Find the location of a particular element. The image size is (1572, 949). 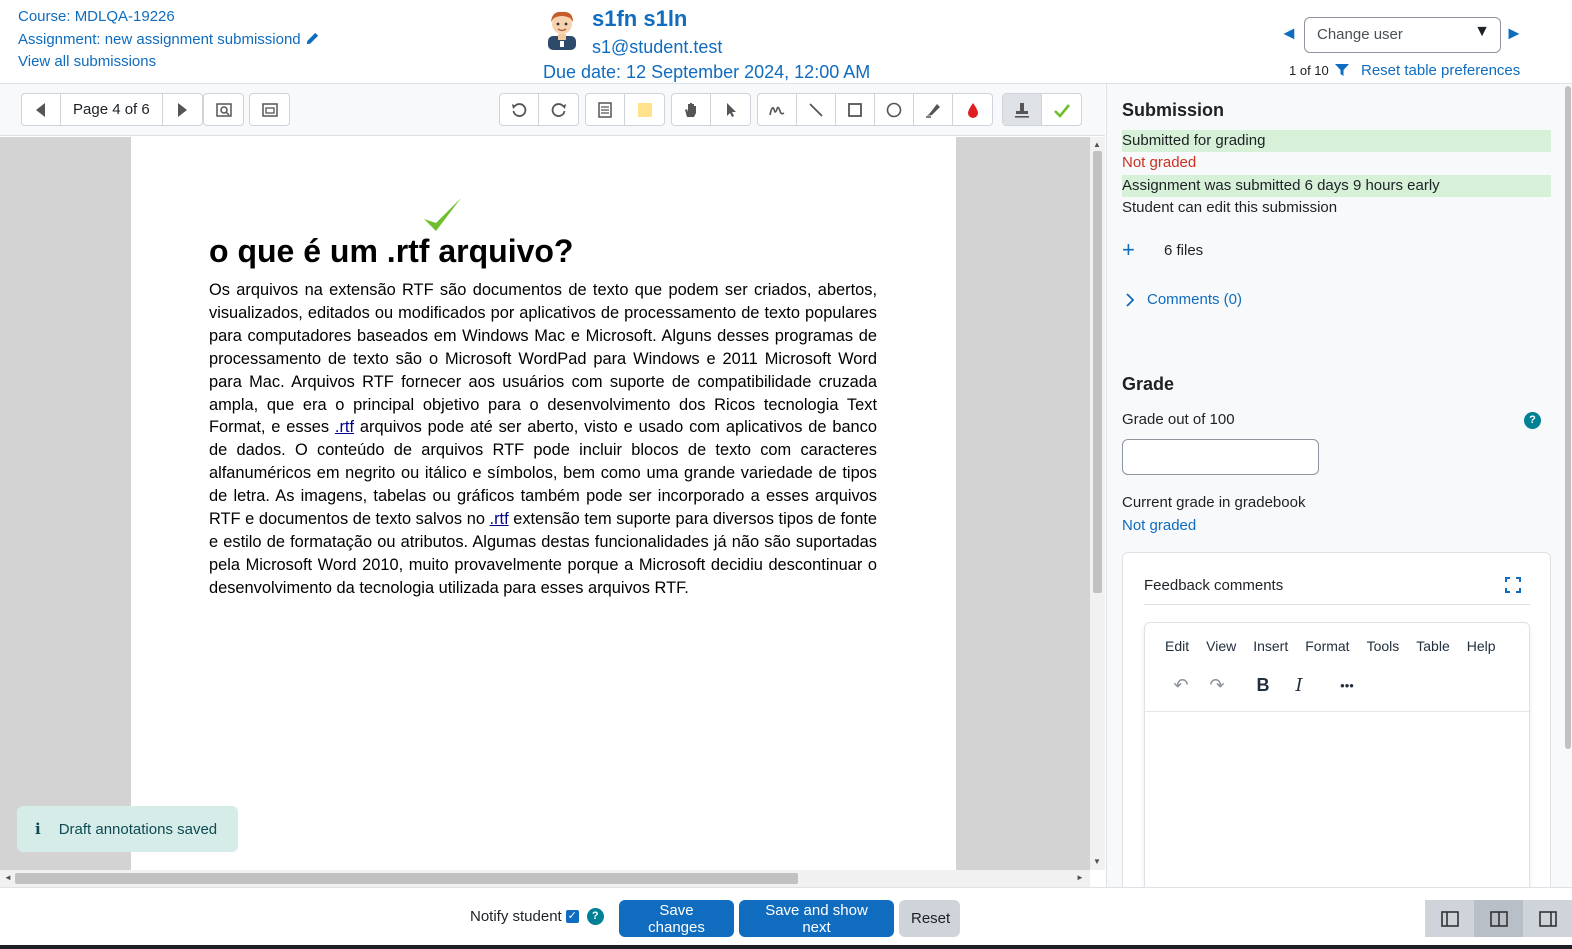

stamp-picker-button is located at coordinates (1061, 109).